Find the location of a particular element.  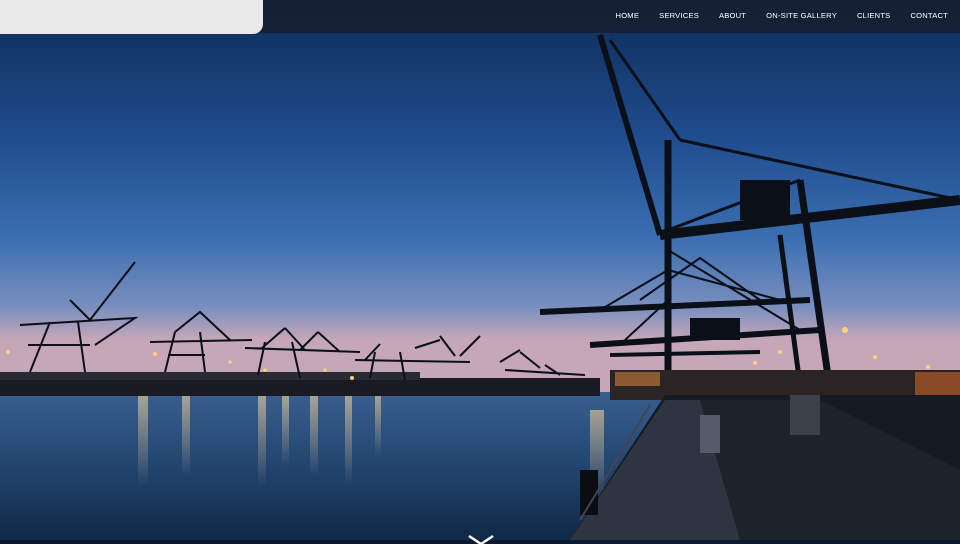

nav-services-link: SERVICES is located at coordinates (679, 15).